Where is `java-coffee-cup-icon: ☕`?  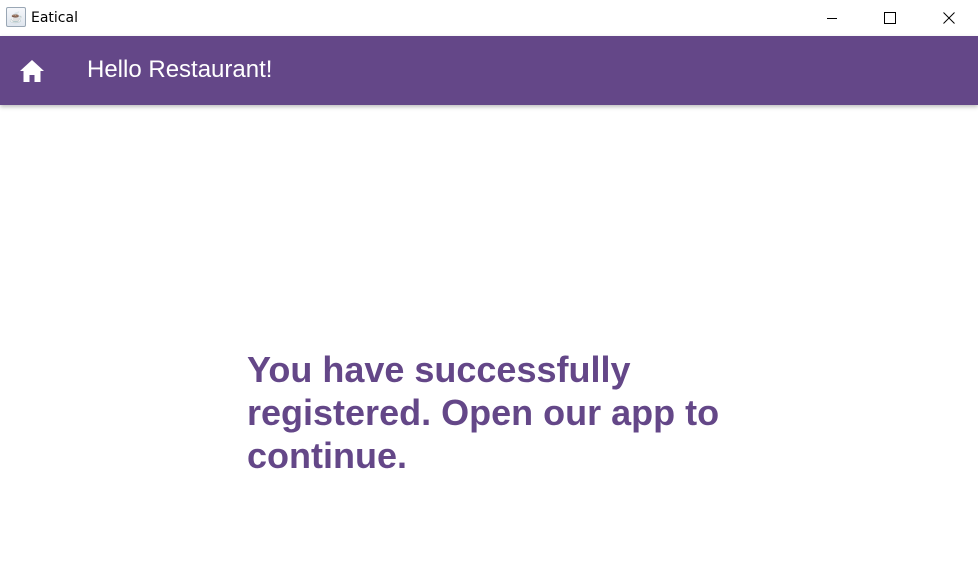
java-coffee-cup-icon: ☕ is located at coordinates (16, 17).